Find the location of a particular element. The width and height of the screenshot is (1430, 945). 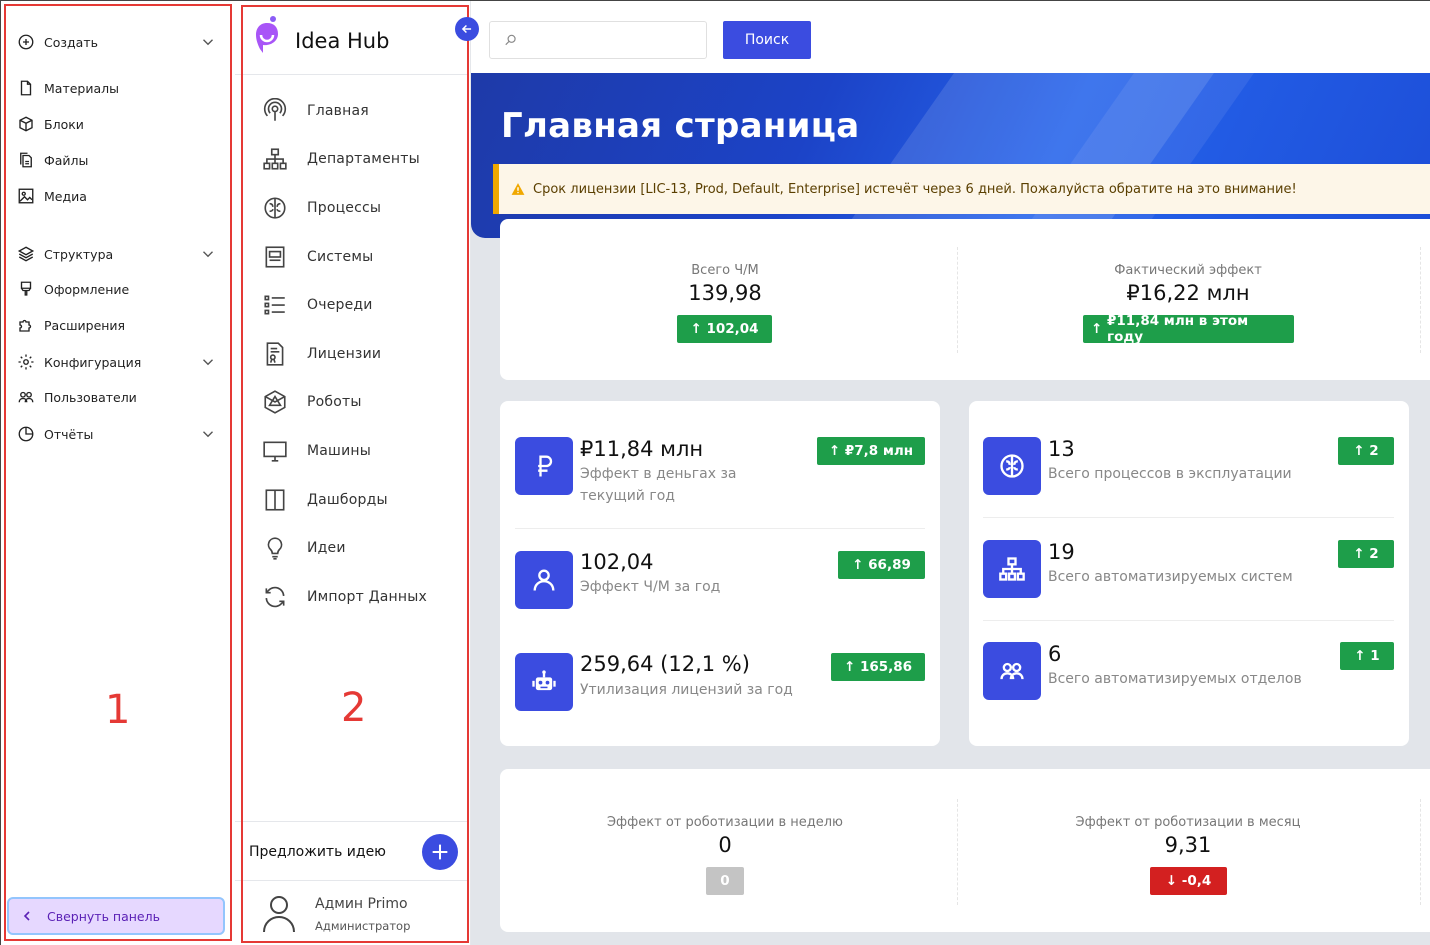

page-title: Главная страница is located at coordinates (680, 126).